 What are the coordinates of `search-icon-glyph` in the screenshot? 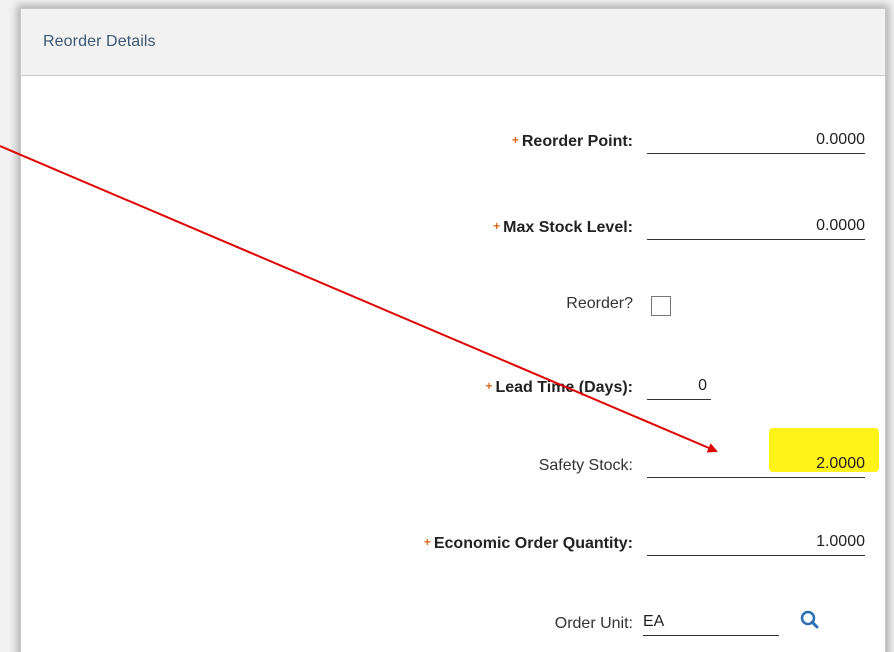 It's located at (809, 619).